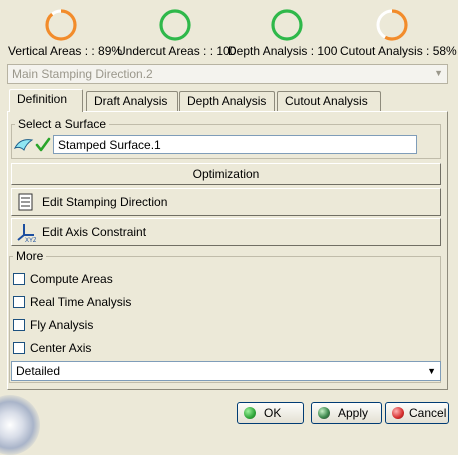 The width and height of the screenshot is (458, 455). Describe the element at coordinates (19, 302) in the screenshot. I see `real-time-analysis-checkbox` at that location.